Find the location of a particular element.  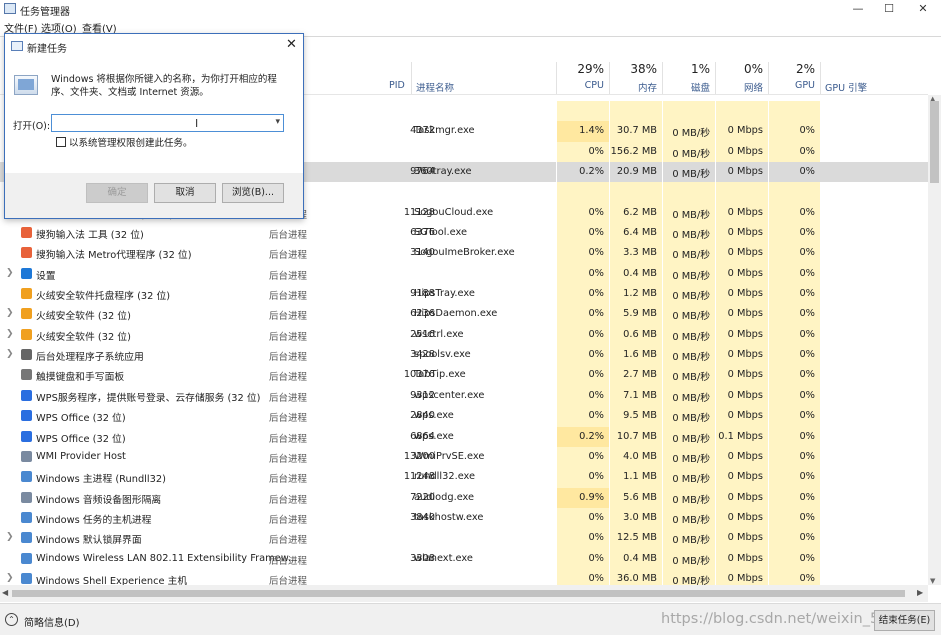

column-process-name: 进程名称 is located at coordinates (483, 78).